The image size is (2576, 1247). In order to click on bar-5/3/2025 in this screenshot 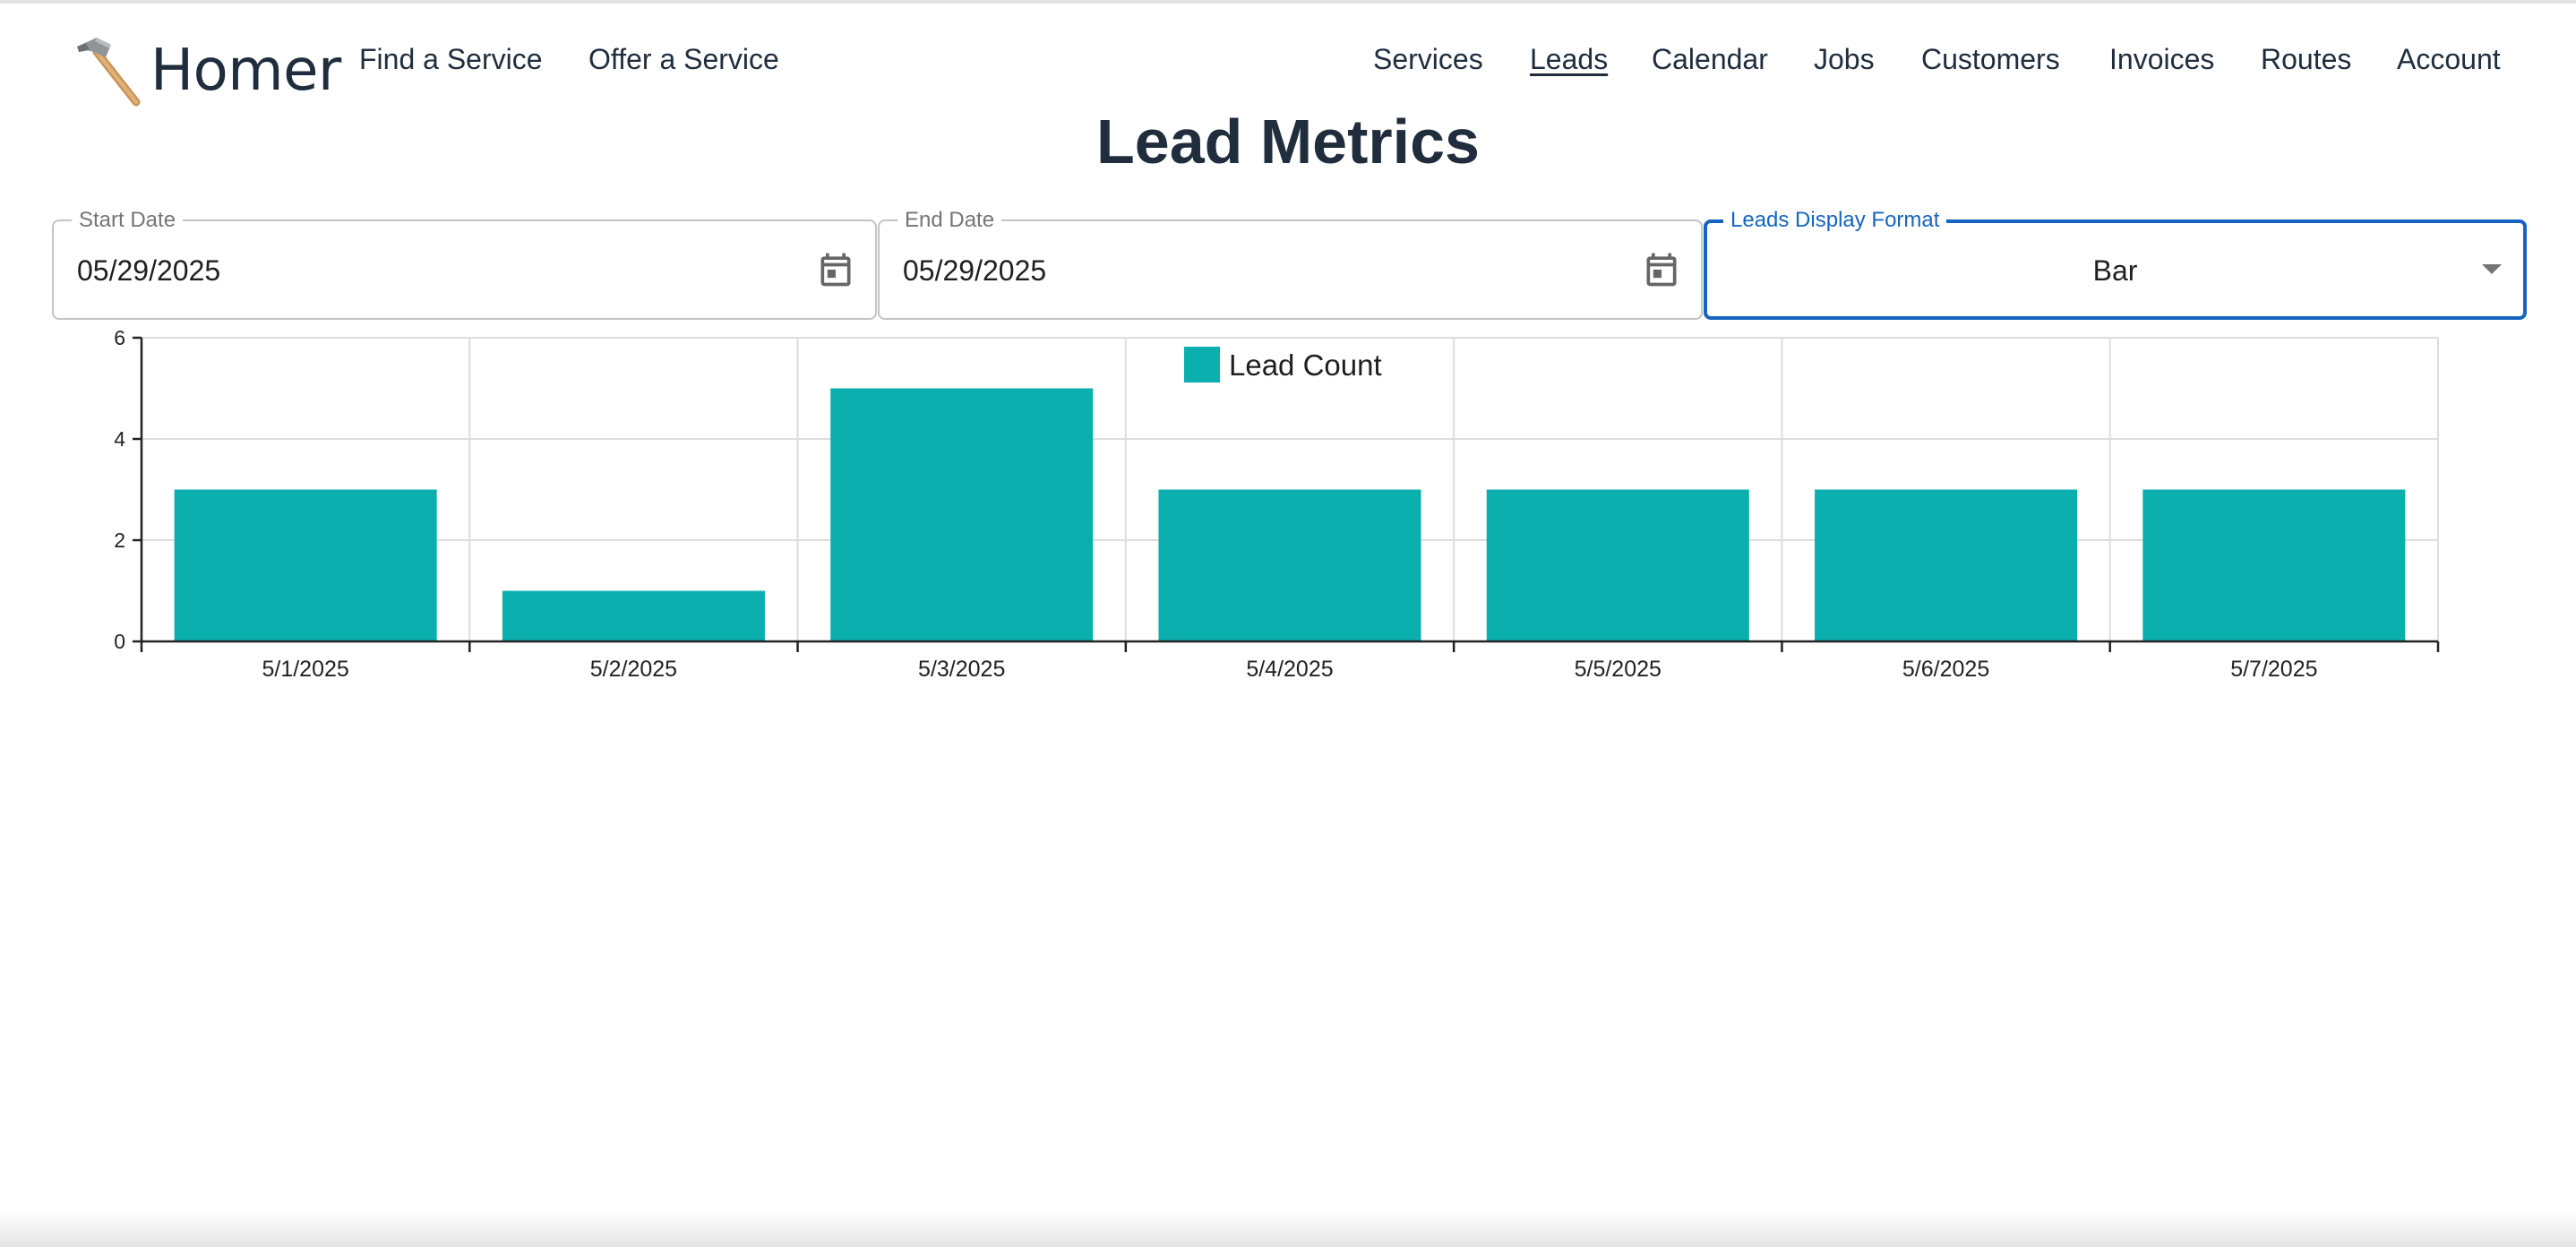, I will do `click(962, 514)`.